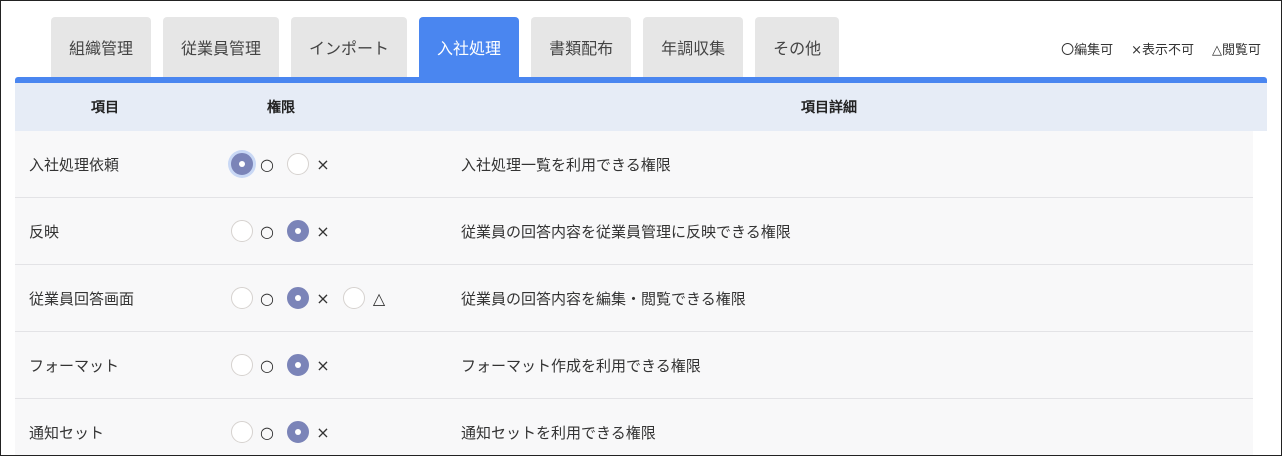 Image resolution: width=1282 pixels, height=456 pixels. Describe the element at coordinates (379, 298) in the screenshot. I see `view-symbol: △` at that location.